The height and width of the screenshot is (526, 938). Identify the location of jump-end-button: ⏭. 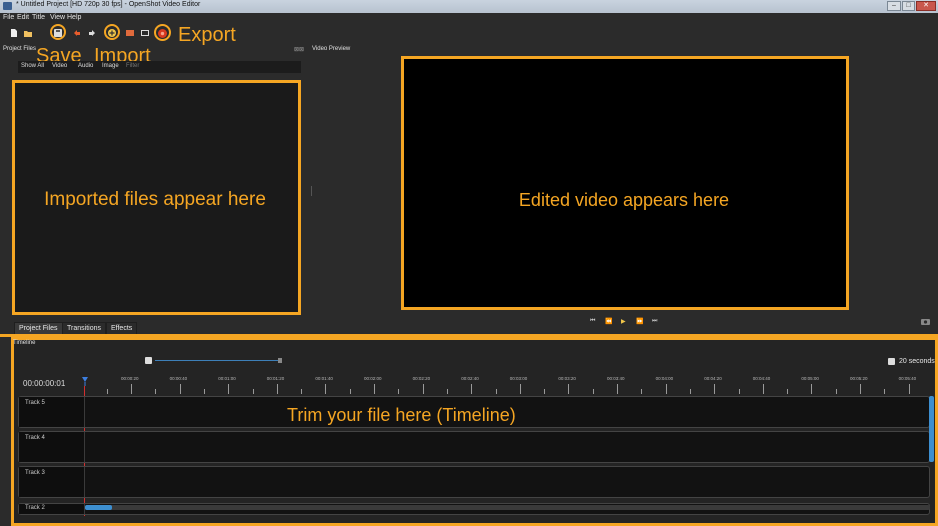
(654, 321).